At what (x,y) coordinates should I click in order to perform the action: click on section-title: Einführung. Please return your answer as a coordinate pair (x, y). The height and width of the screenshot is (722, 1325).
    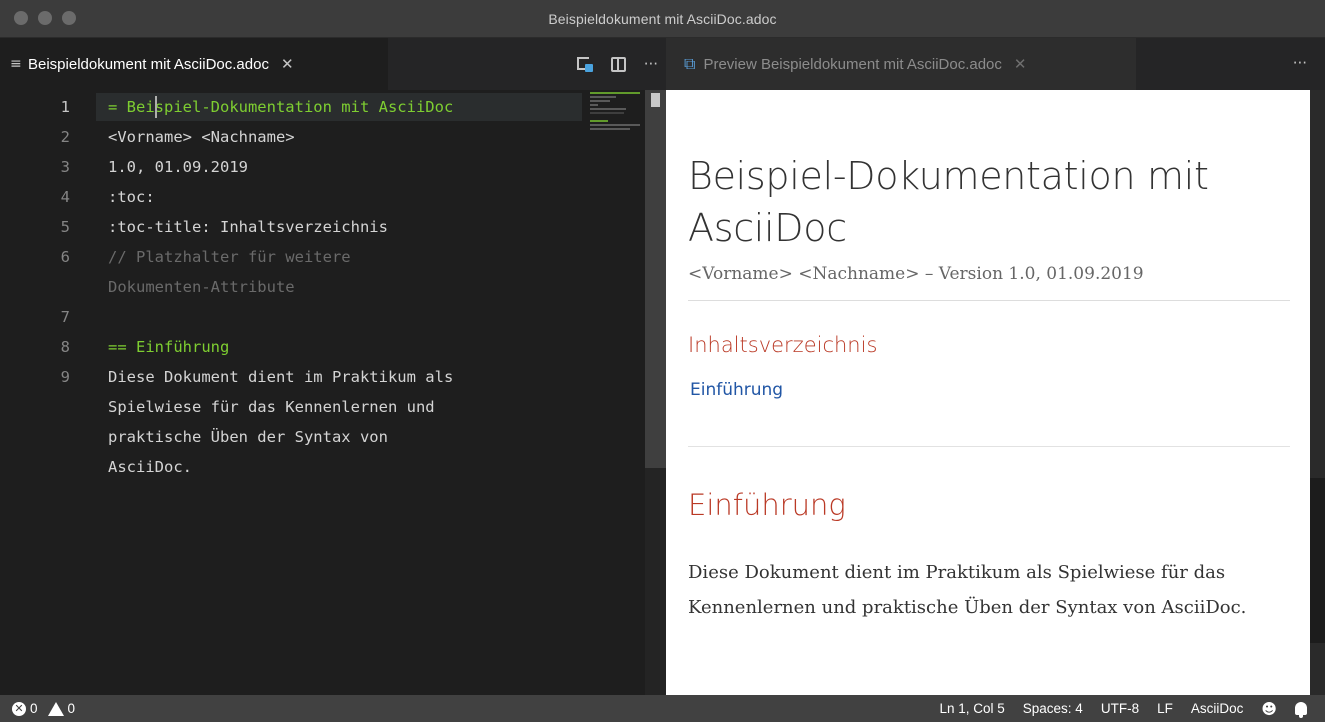
    Looking at the image, I should click on (767, 505).